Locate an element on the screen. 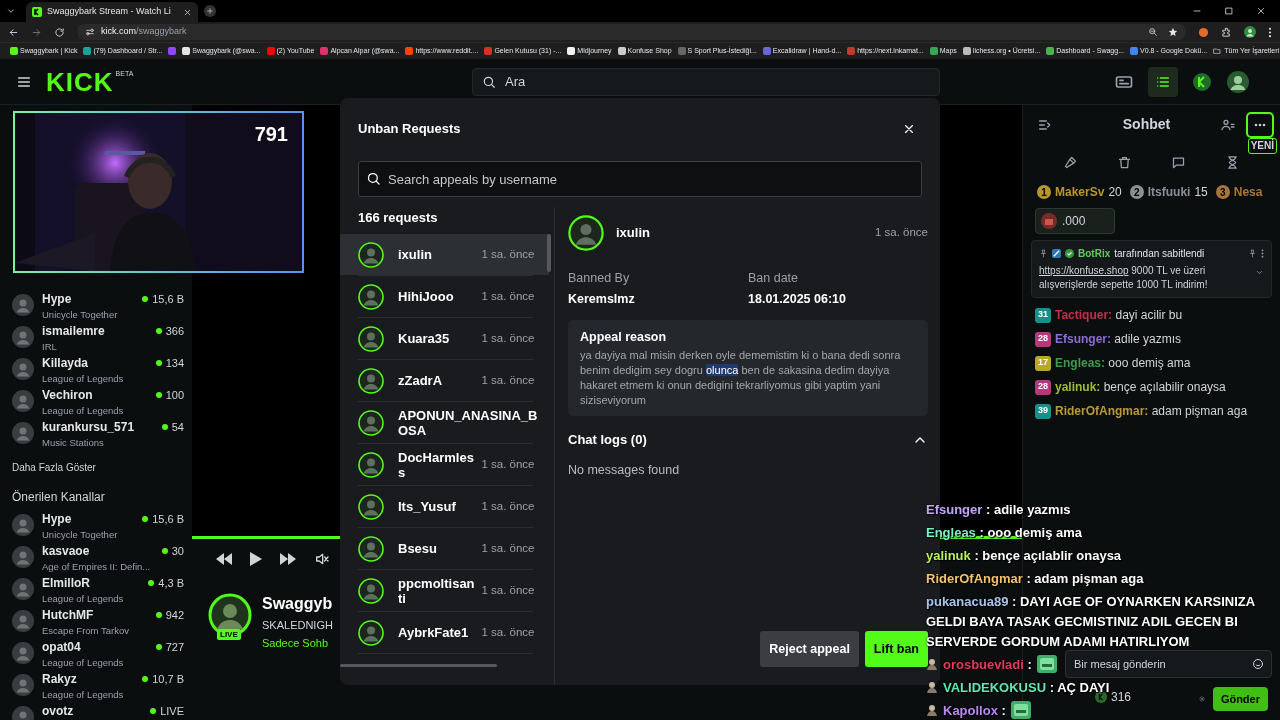 This screenshot has width=1280, height=720. dashboard-button is located at coordinates (1163, 81).